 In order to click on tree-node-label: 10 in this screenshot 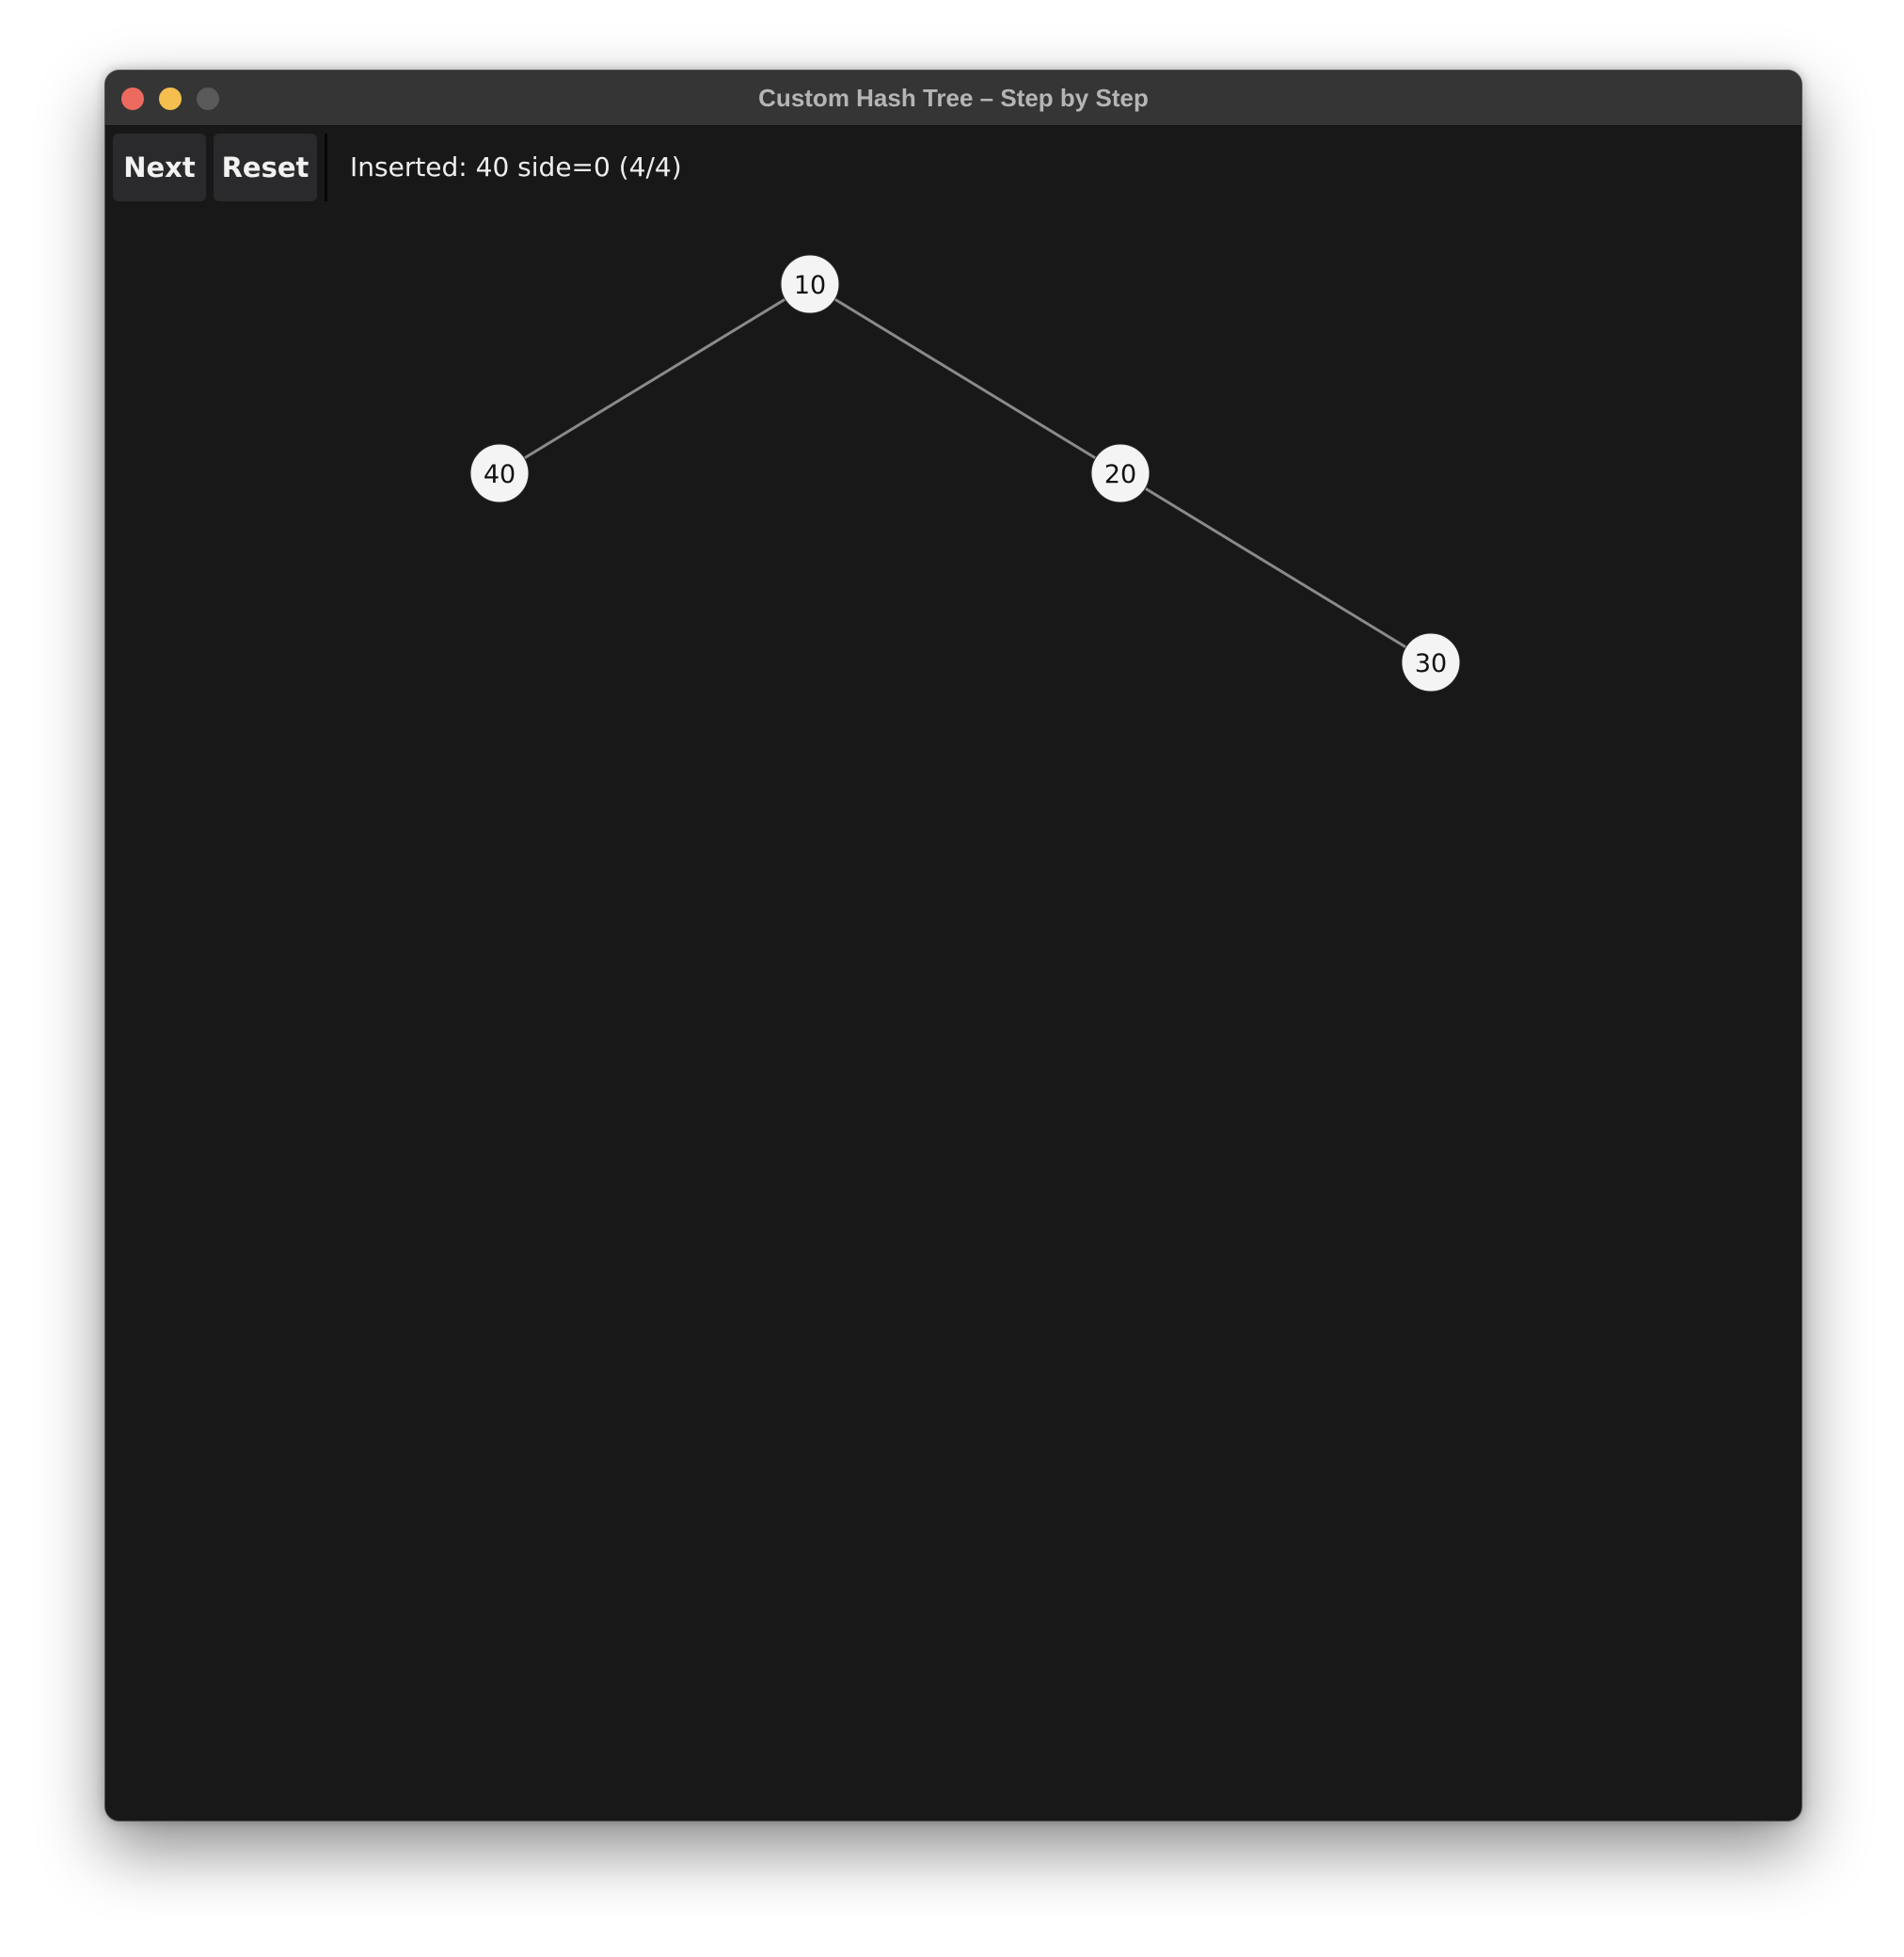, I will do `click(810, 285)`.